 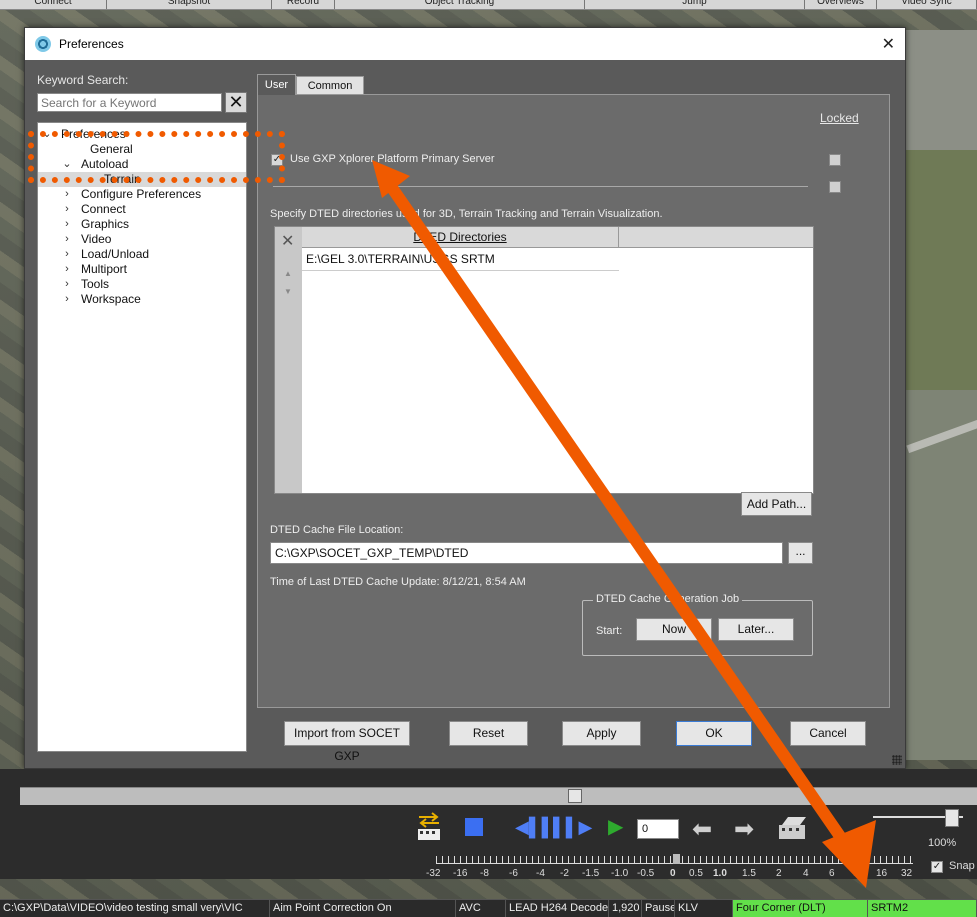 I want to click on group-title: DTED Cache Generation Job, so click(x=668, y=599).